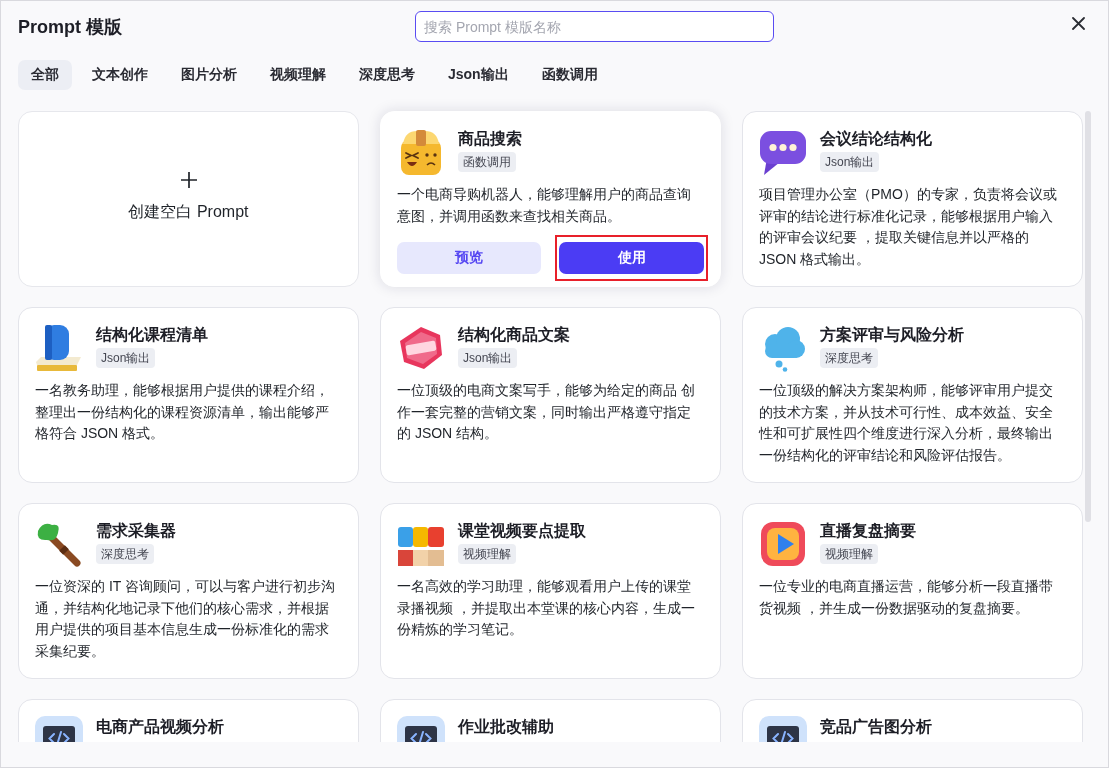 The height and width of the screenshot is (768, 1109). I want to click on card-description: 一位资深的 IT 咨询顾问，可以与客户进行初步沟通，并结构化地记录下他们的核心需求，并根据用户提供的项目基本信息生成一份标准化的需求采集纪要。, so click(185, 619).